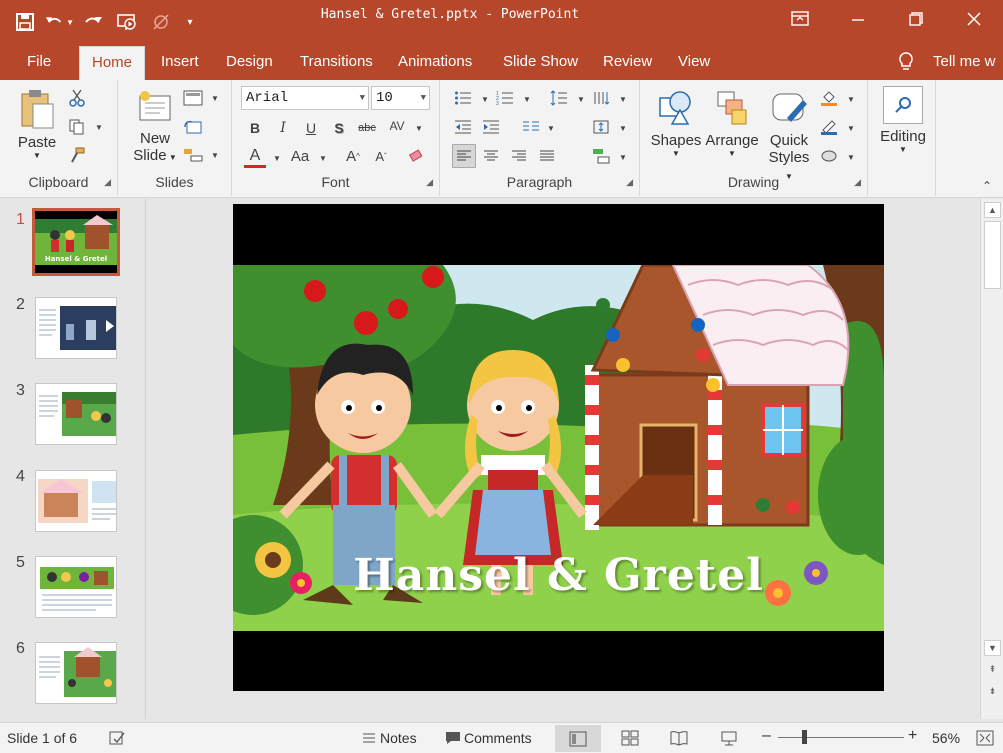  What do you see at coordinates (283, 128) in the screenshot?
I see `italic-icon: I` at bounding box center [283, 128].